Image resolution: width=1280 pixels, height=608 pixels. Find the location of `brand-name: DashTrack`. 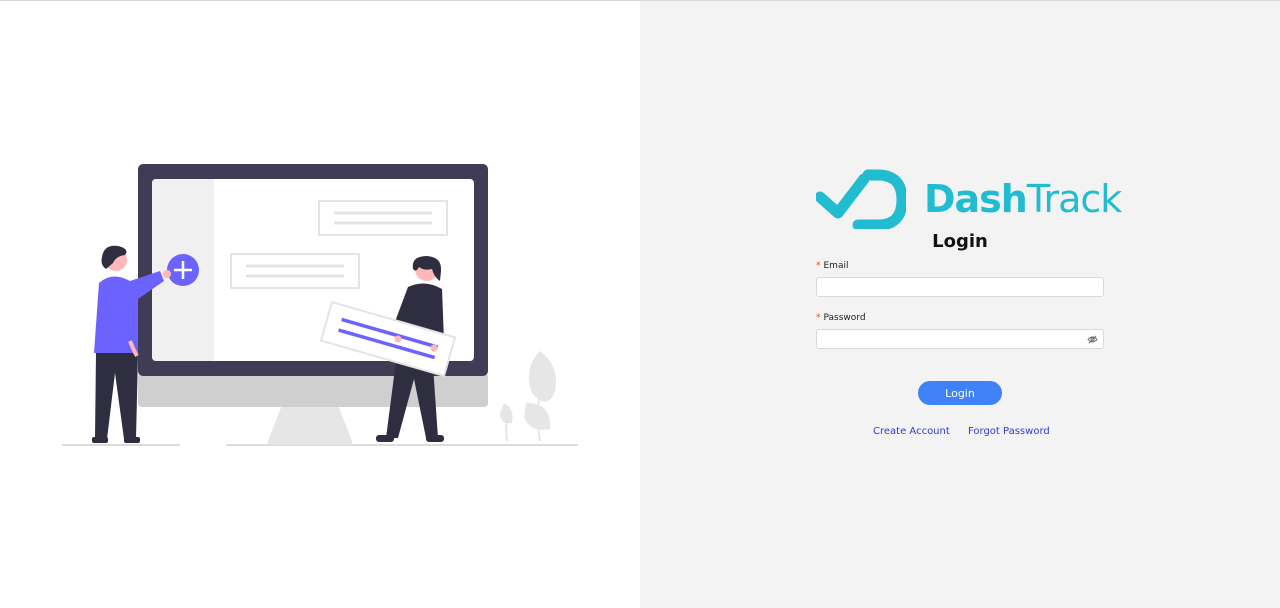

brand-name: DashTrack is located at coordinates (1023, 199).